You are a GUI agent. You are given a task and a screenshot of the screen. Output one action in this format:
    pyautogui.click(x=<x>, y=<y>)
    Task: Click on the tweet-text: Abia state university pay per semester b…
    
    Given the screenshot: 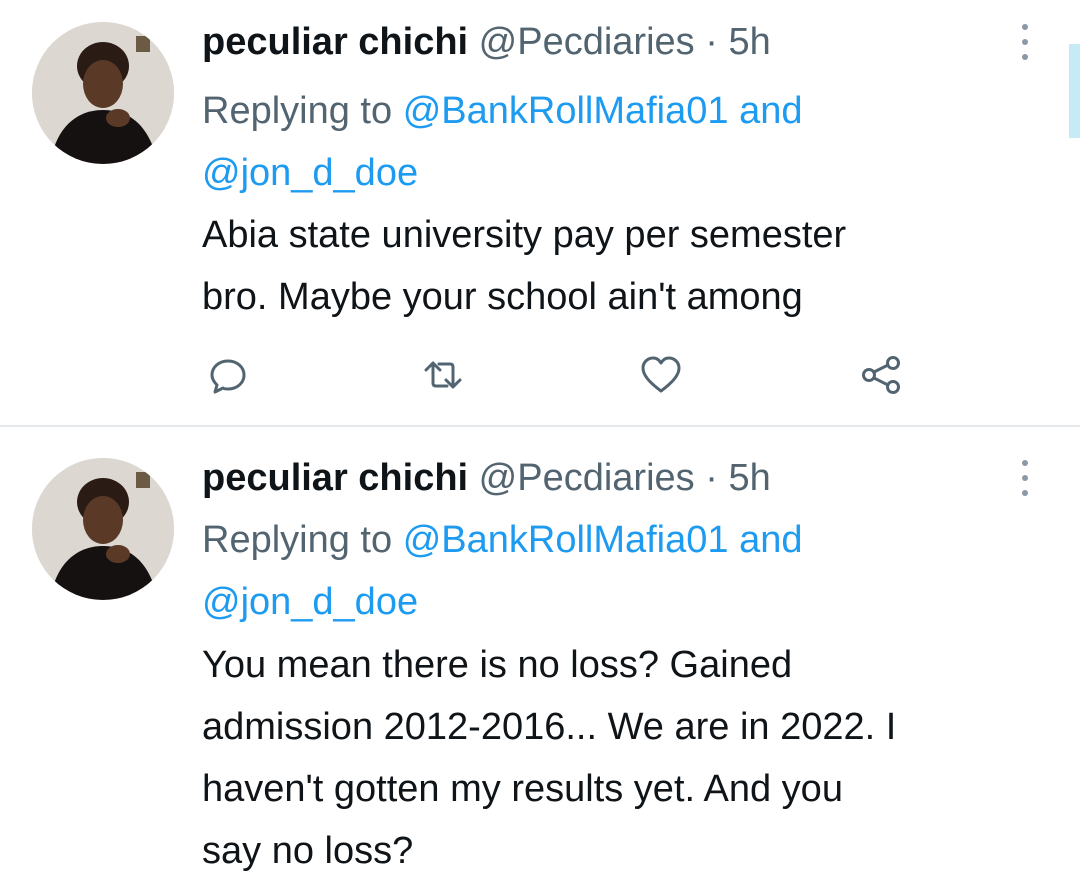 What is the action you would take?
    pyautogui.click(x=524, y=266)
    